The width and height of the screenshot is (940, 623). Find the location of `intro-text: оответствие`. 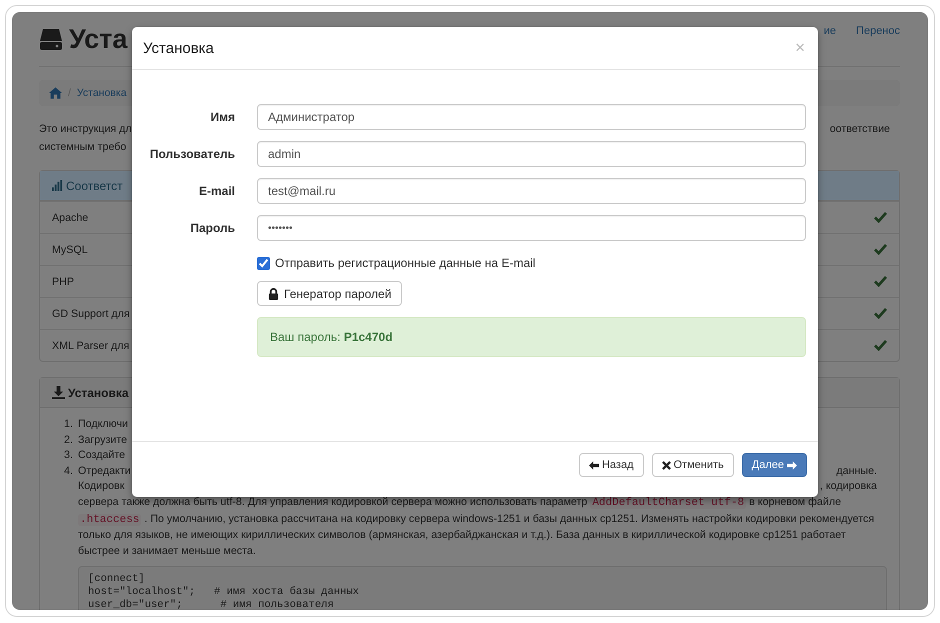

intro-text: оответствие is located at coordinates (860, 129).